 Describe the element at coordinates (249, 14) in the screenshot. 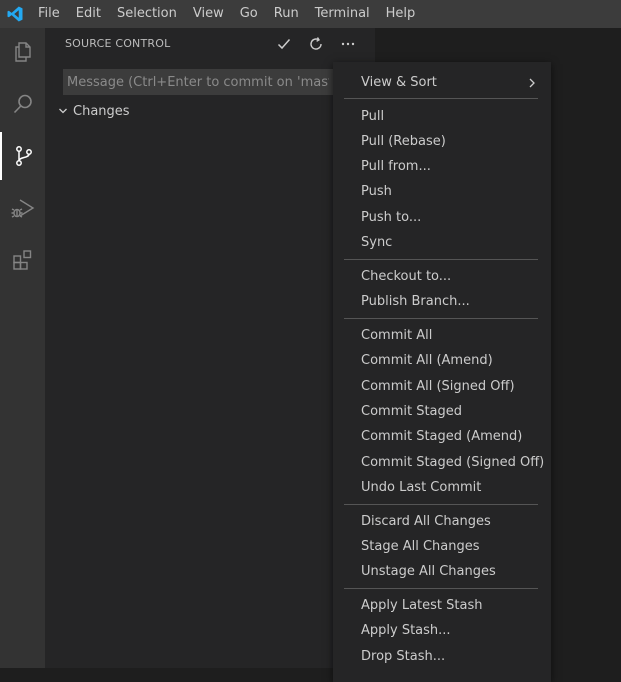

I see `menu-go: Go` at that location.